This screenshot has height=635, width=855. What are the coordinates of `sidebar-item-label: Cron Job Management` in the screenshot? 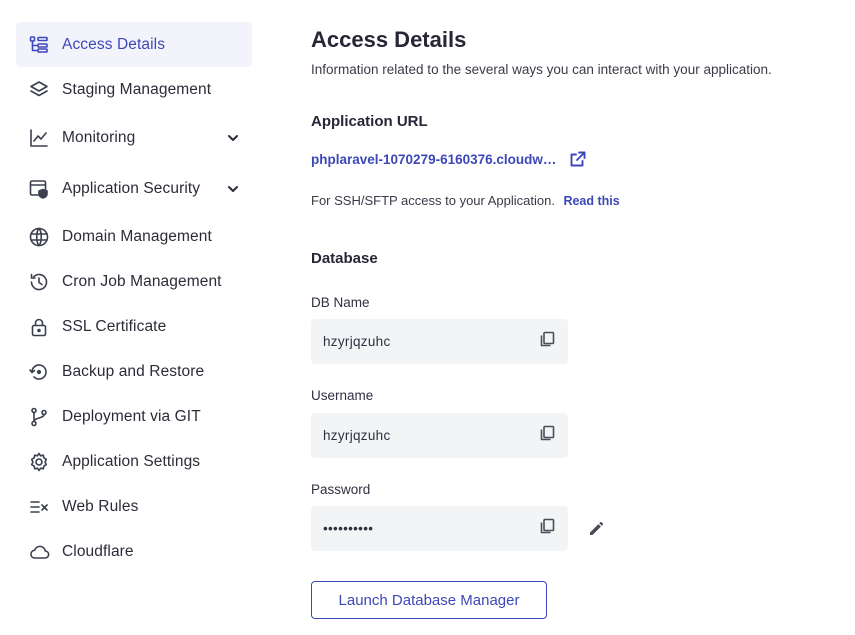 It's located at (142, 281).